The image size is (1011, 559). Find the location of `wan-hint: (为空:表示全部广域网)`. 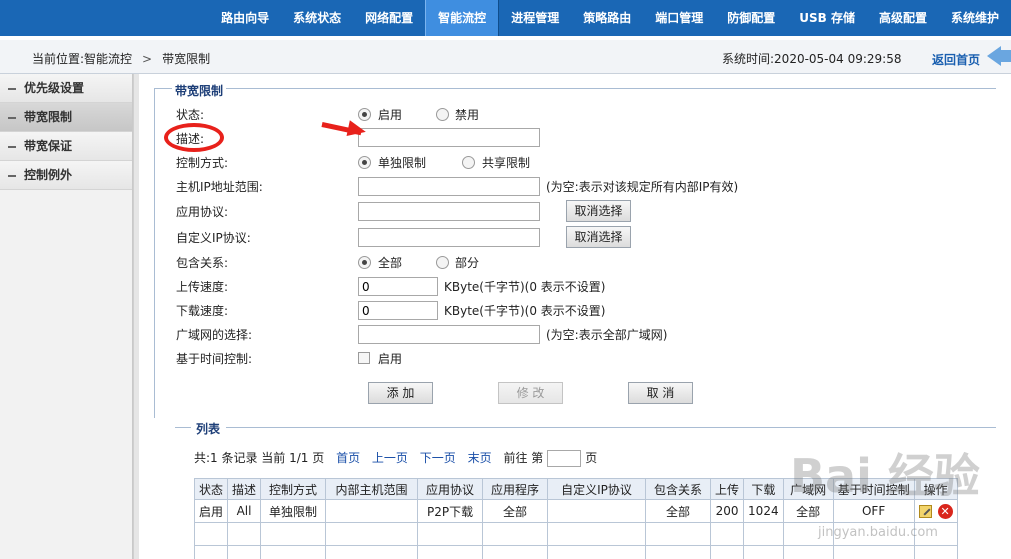

wan-hint: (为空:表示全部广域网) is located at coordinates (607, 335).